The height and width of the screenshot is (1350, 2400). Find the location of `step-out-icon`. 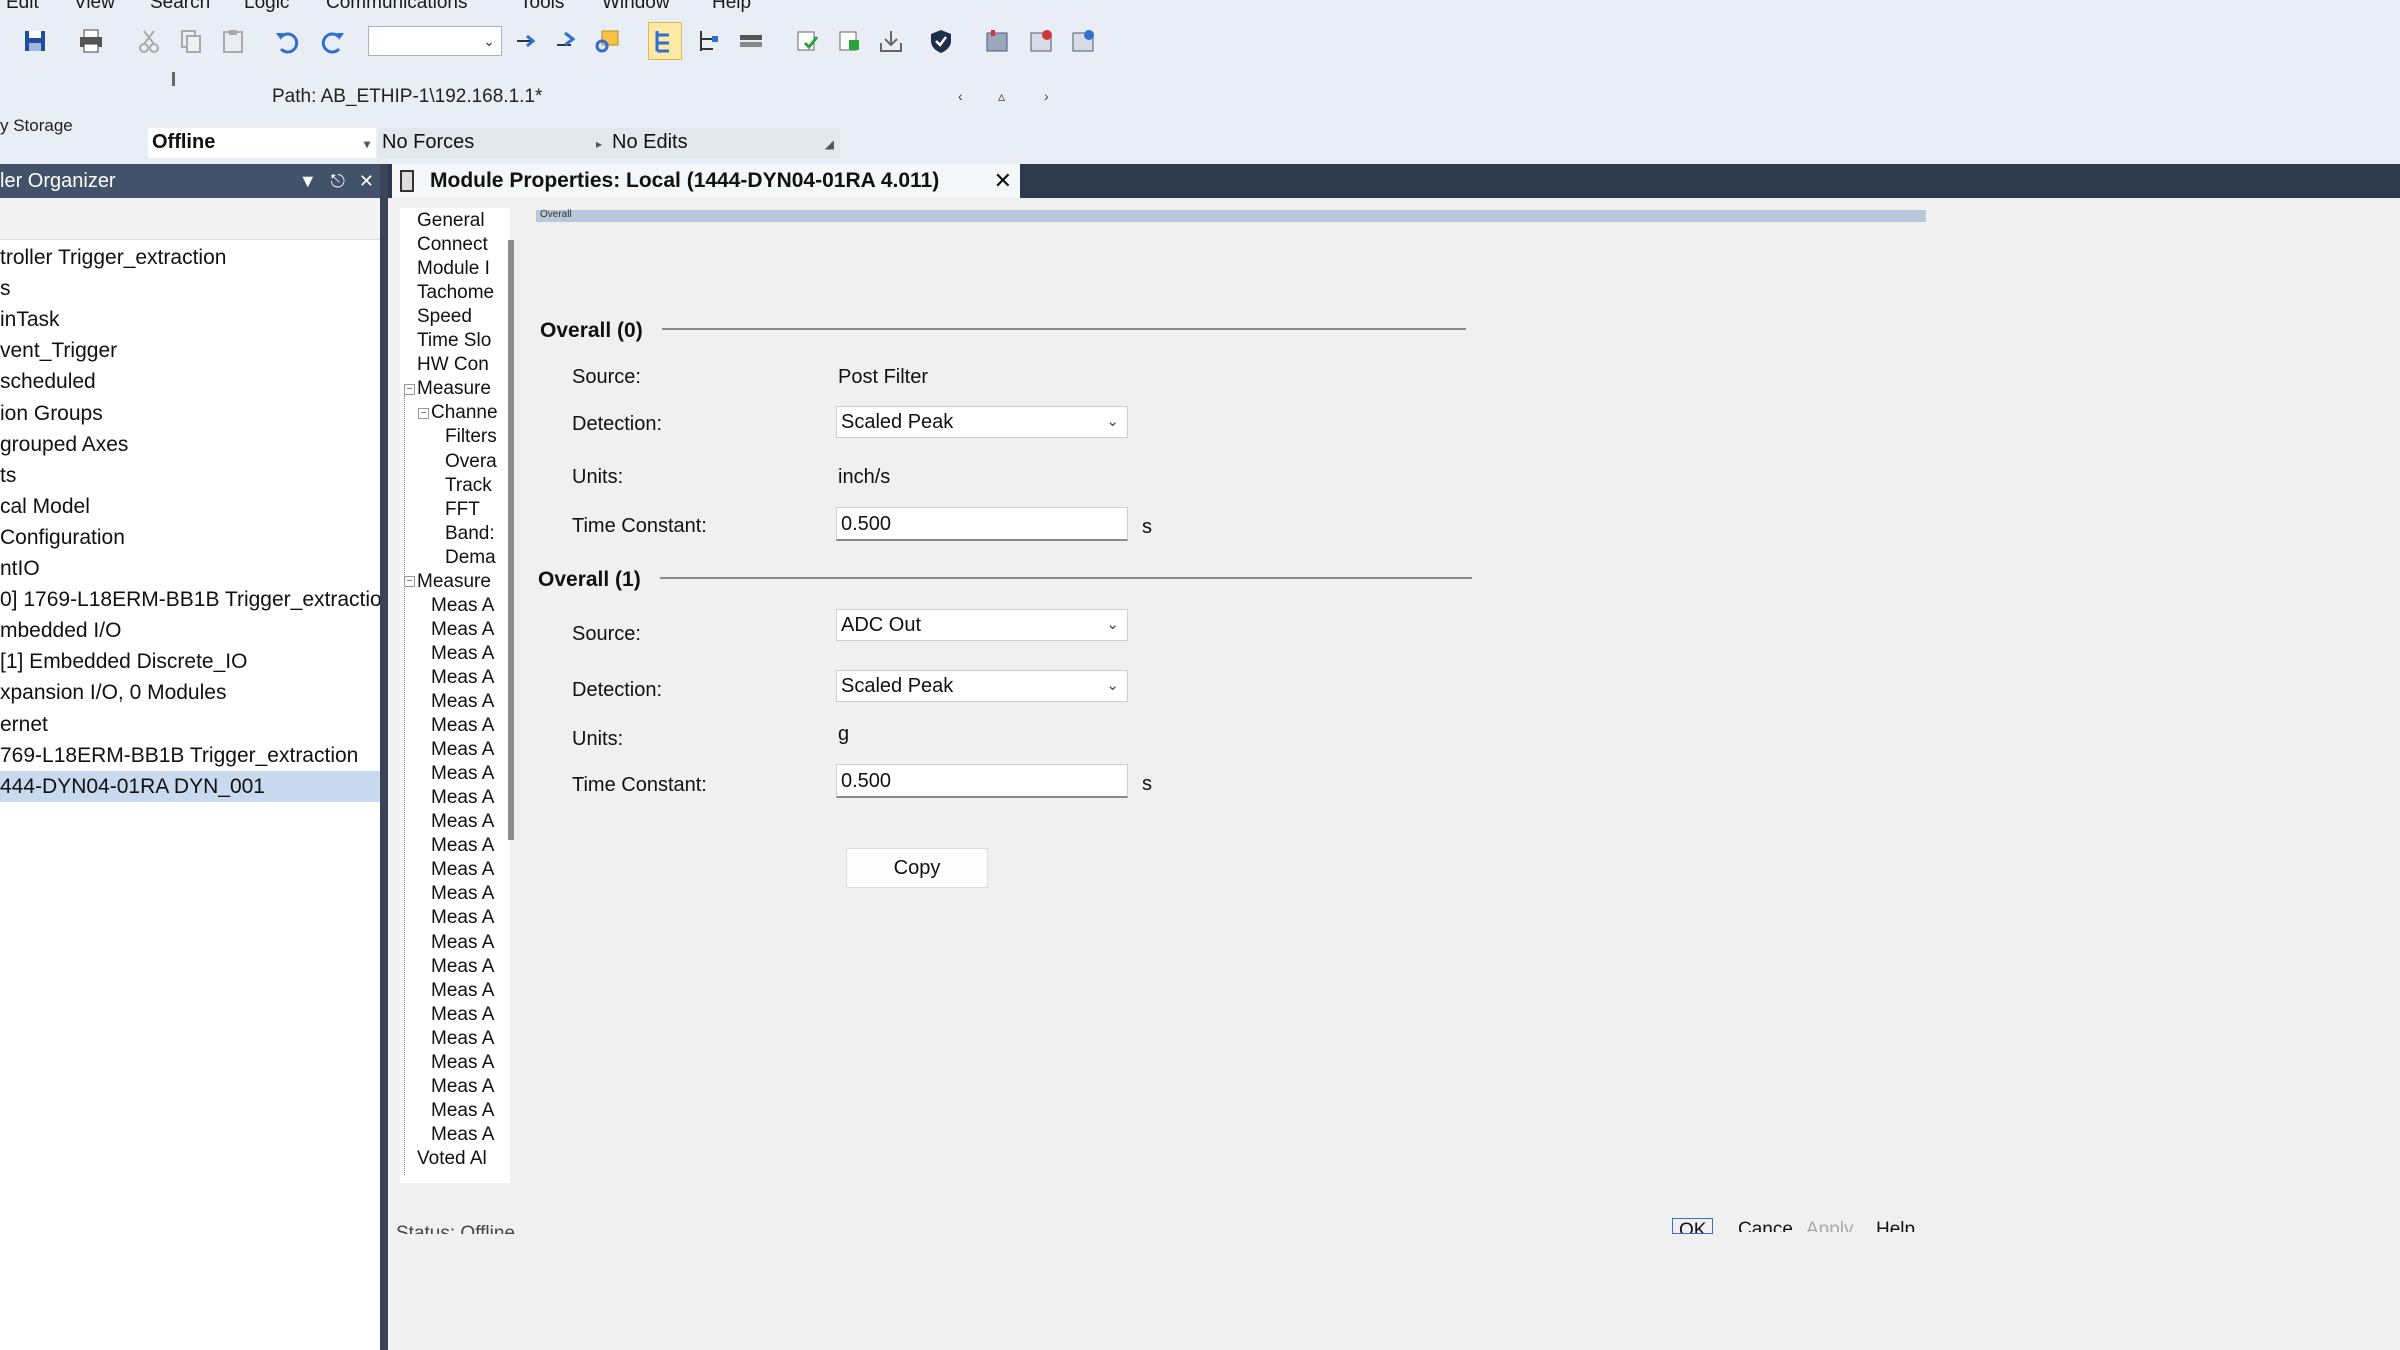

step-out-icon is located at coordinates (565, 41).